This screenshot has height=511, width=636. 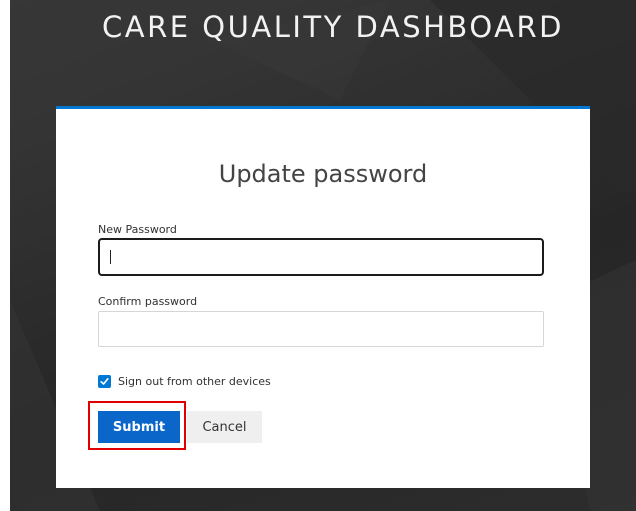 What do you see at coordinates (139, 427) in the screenshot?
I see `submit-button: Submit` at bounding box center [139, 427].